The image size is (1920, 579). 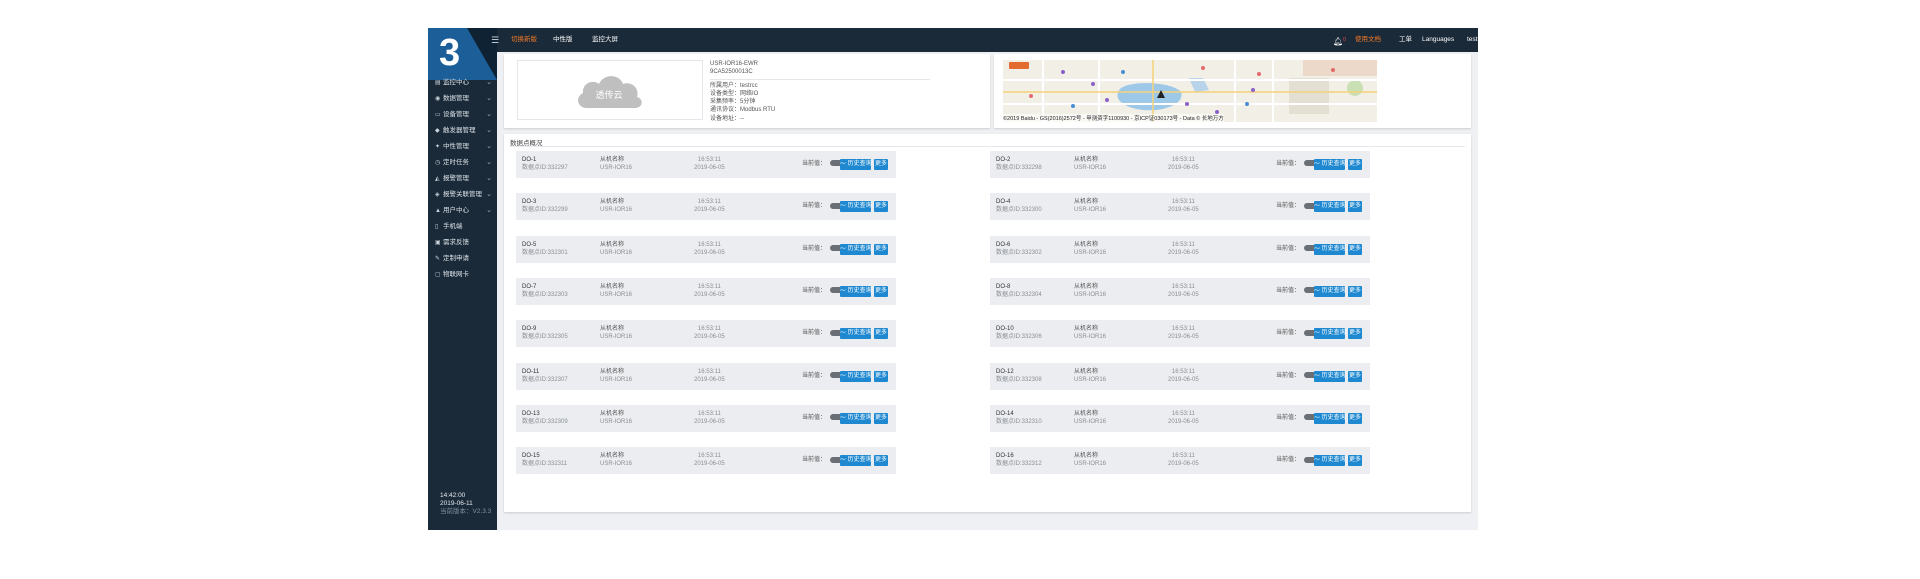 What do you see at coordinates (1472, 40) in the screenshot?
I see `user-menu: testrcc` at bounding box center [1472, 40].